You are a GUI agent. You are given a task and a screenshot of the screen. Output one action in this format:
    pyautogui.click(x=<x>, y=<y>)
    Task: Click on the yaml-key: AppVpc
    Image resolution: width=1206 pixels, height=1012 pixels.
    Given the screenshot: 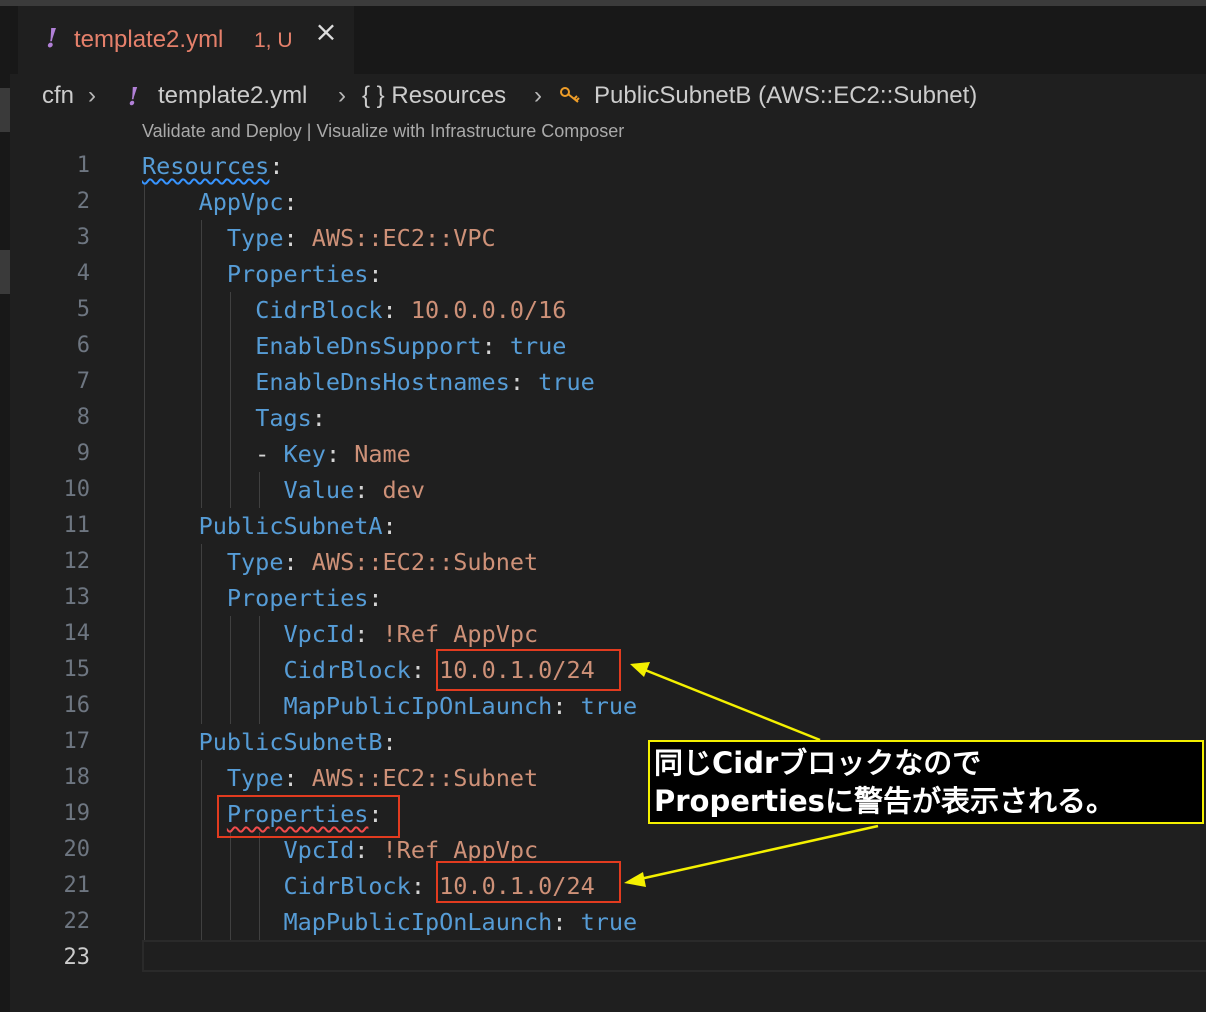 What is the action you would take?
    pyautogui.click(x=241, y=202)
    